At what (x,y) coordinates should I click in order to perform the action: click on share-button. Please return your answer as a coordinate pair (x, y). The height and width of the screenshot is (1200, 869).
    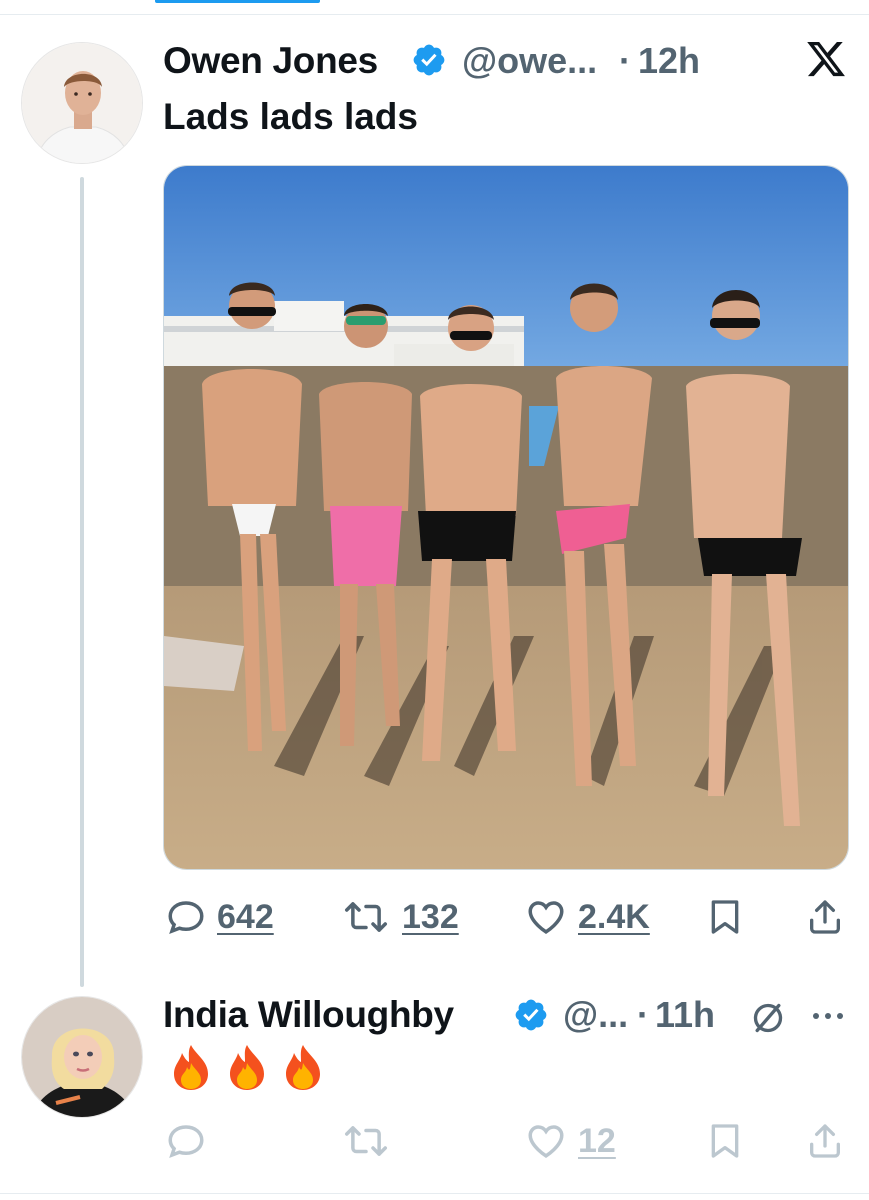
    Looking at the image, I should click on (825, 917).